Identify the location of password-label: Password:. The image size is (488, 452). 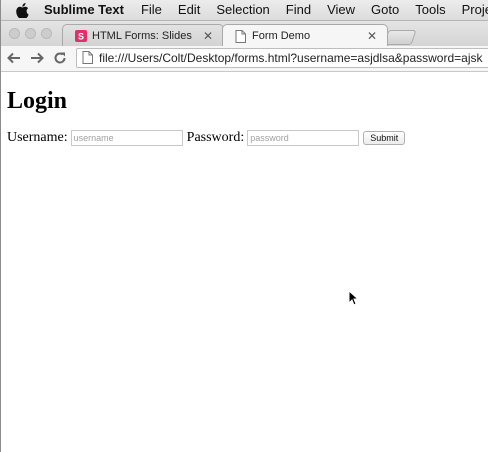
(215, 137).